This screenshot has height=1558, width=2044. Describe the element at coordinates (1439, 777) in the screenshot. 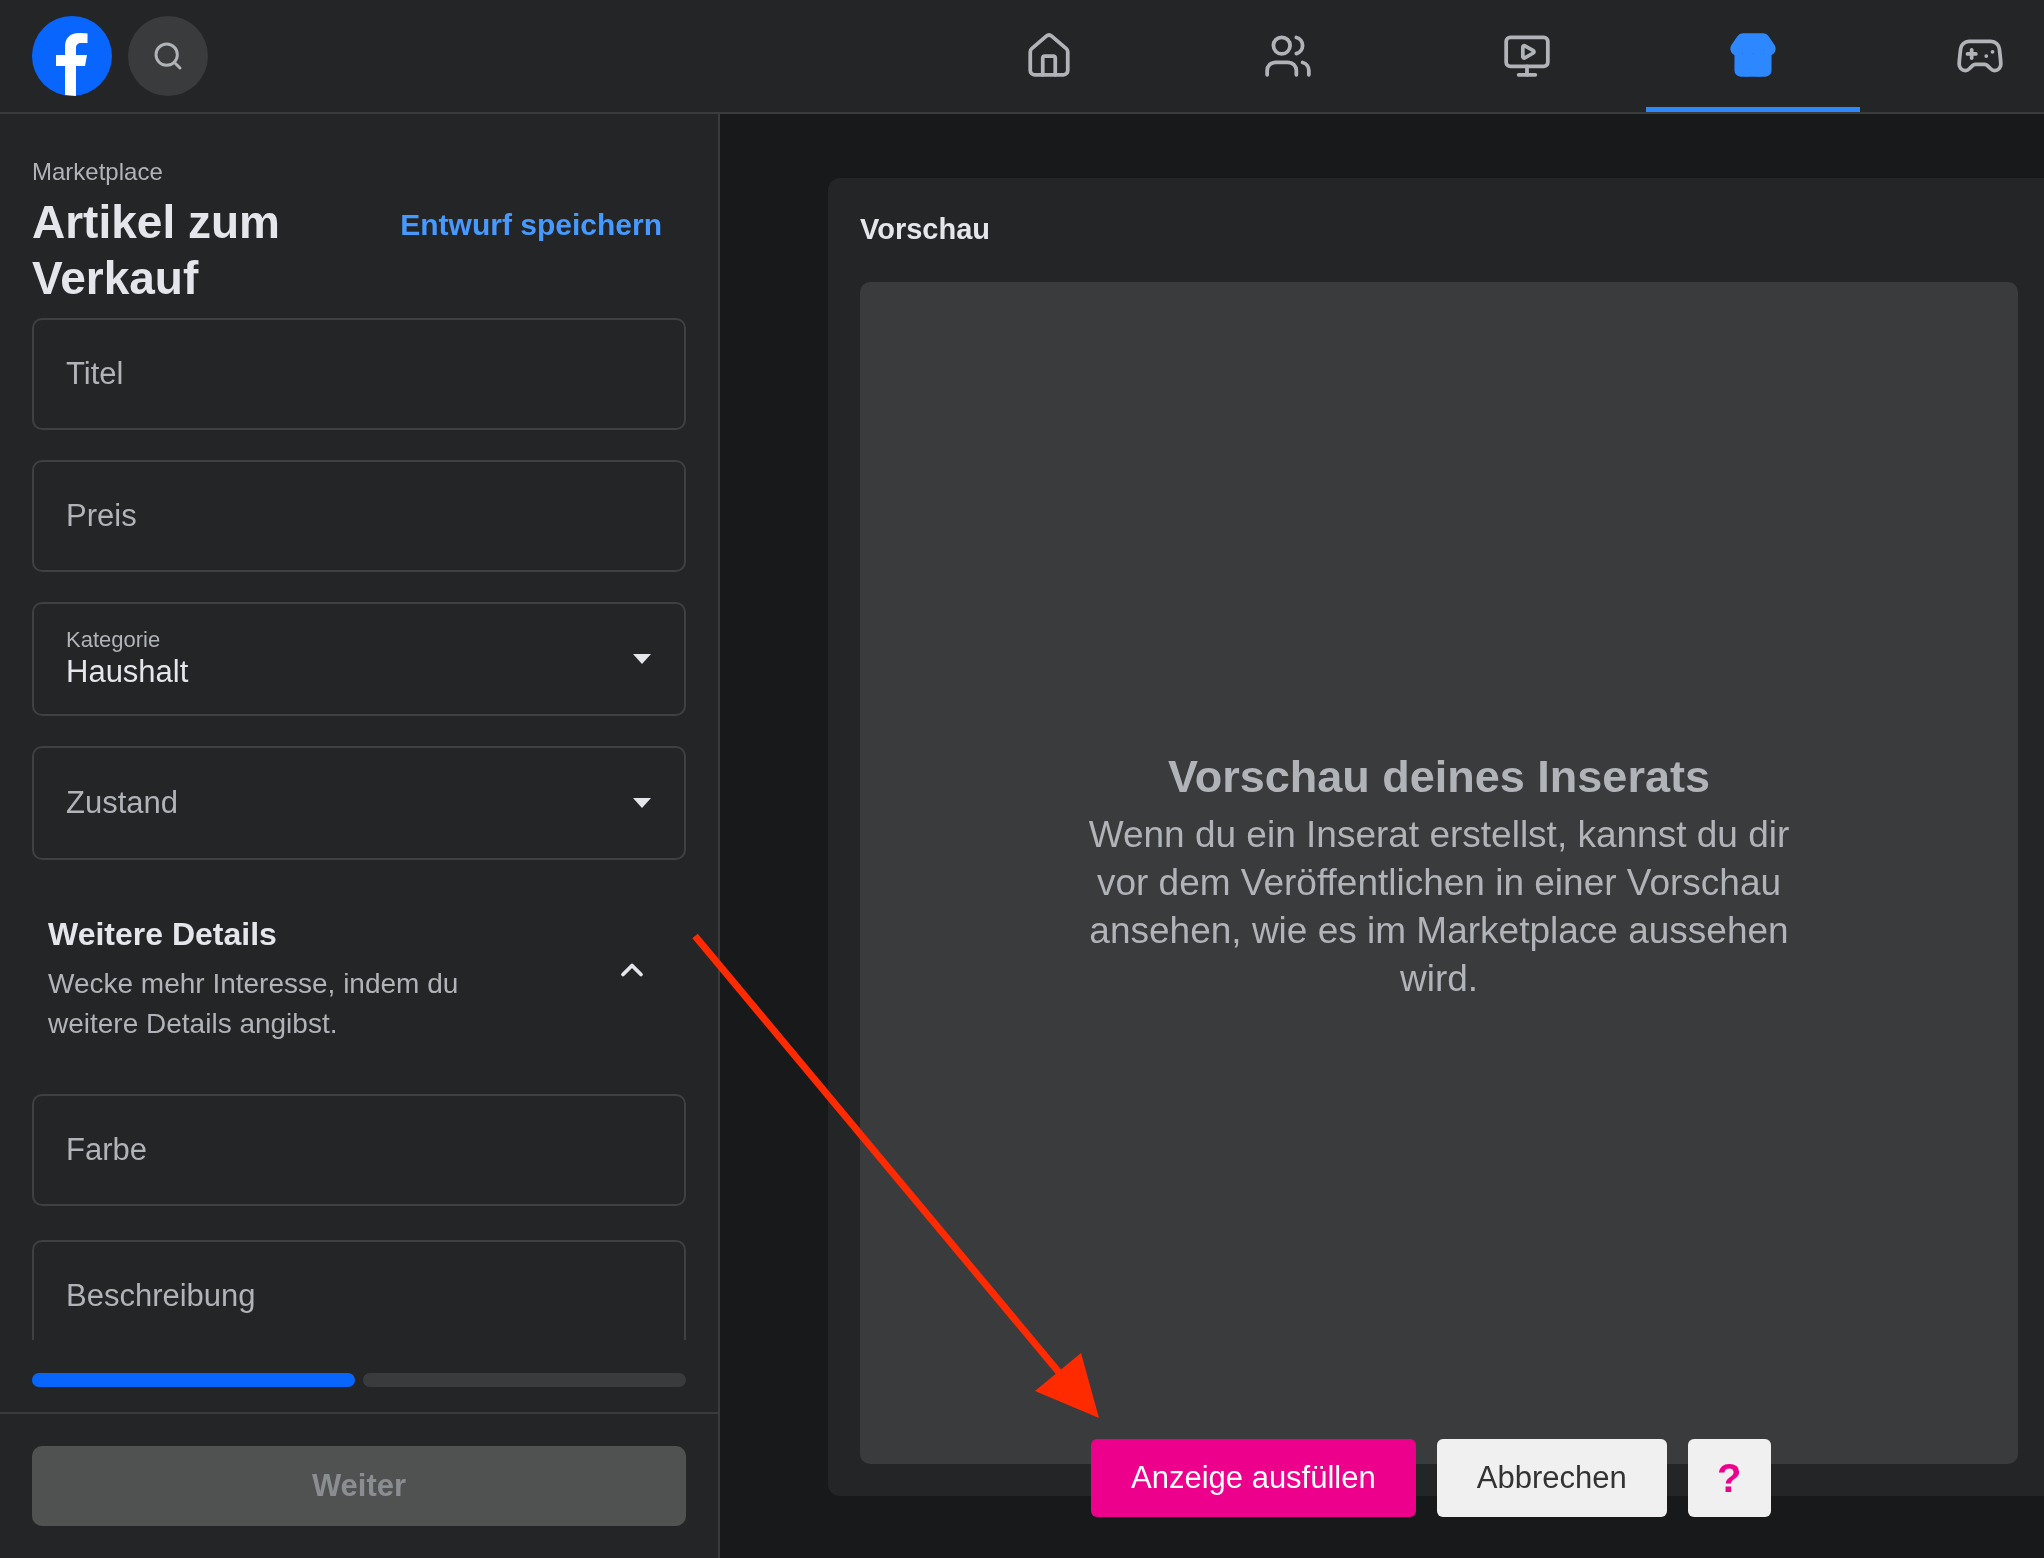

I see `preview-heading: Vorschau deines Inserats` at that location.